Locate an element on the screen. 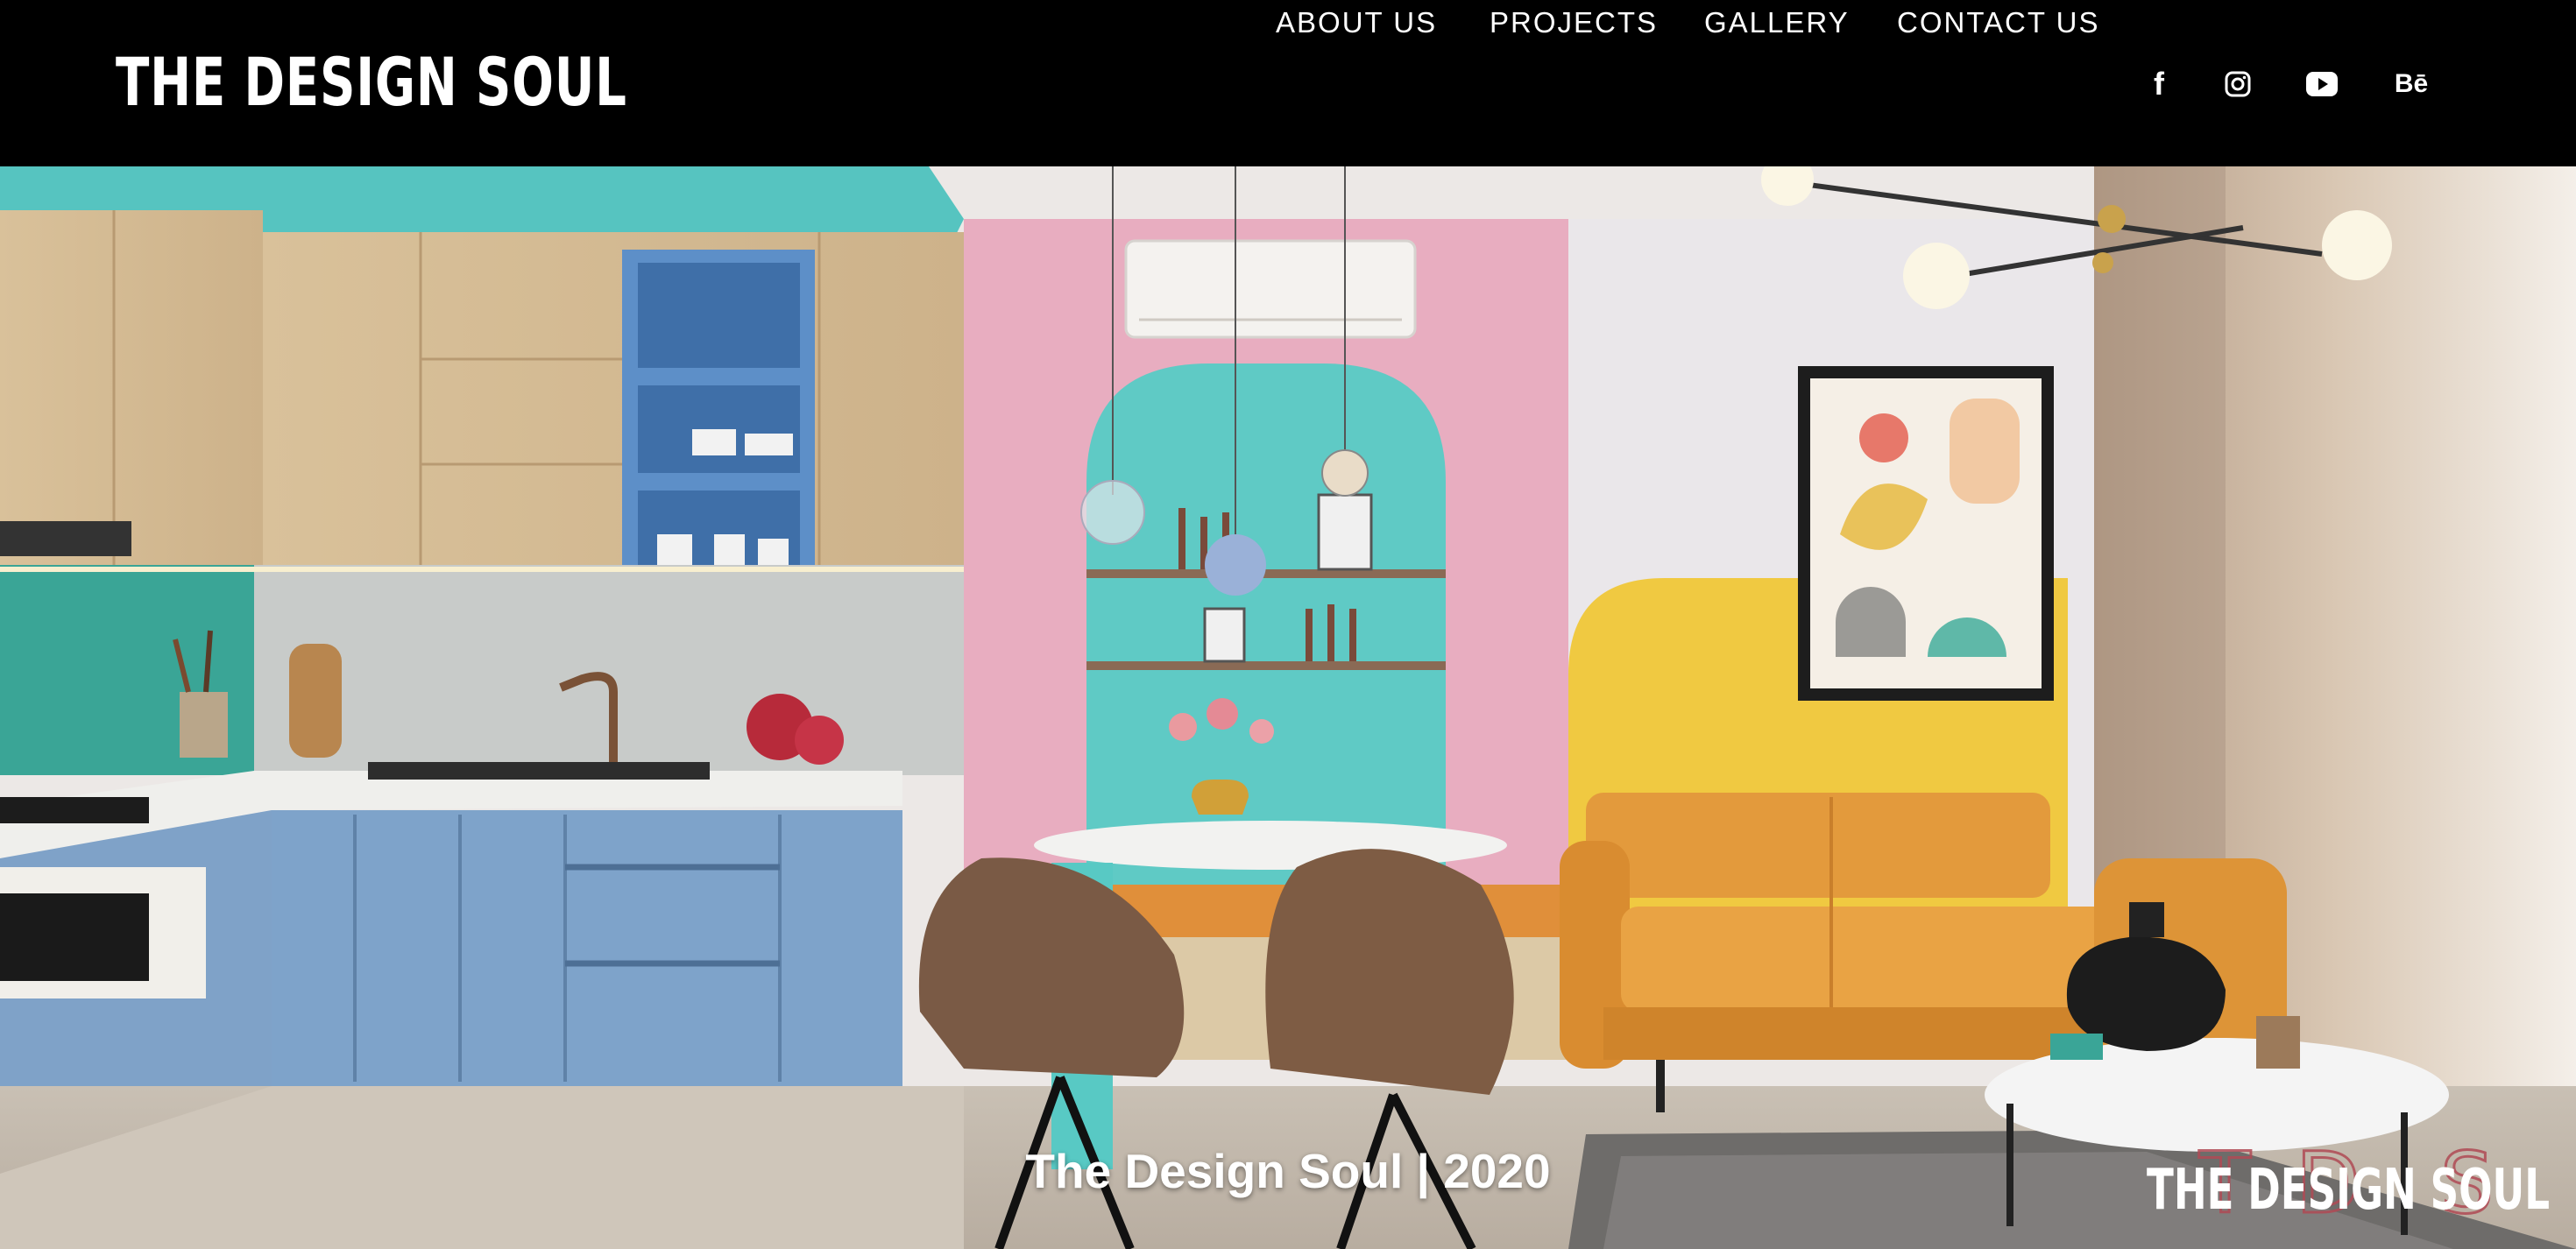 The image size is (2576, 1249). nav-gallery: GALLERY is located at coordinates (1777, 23).